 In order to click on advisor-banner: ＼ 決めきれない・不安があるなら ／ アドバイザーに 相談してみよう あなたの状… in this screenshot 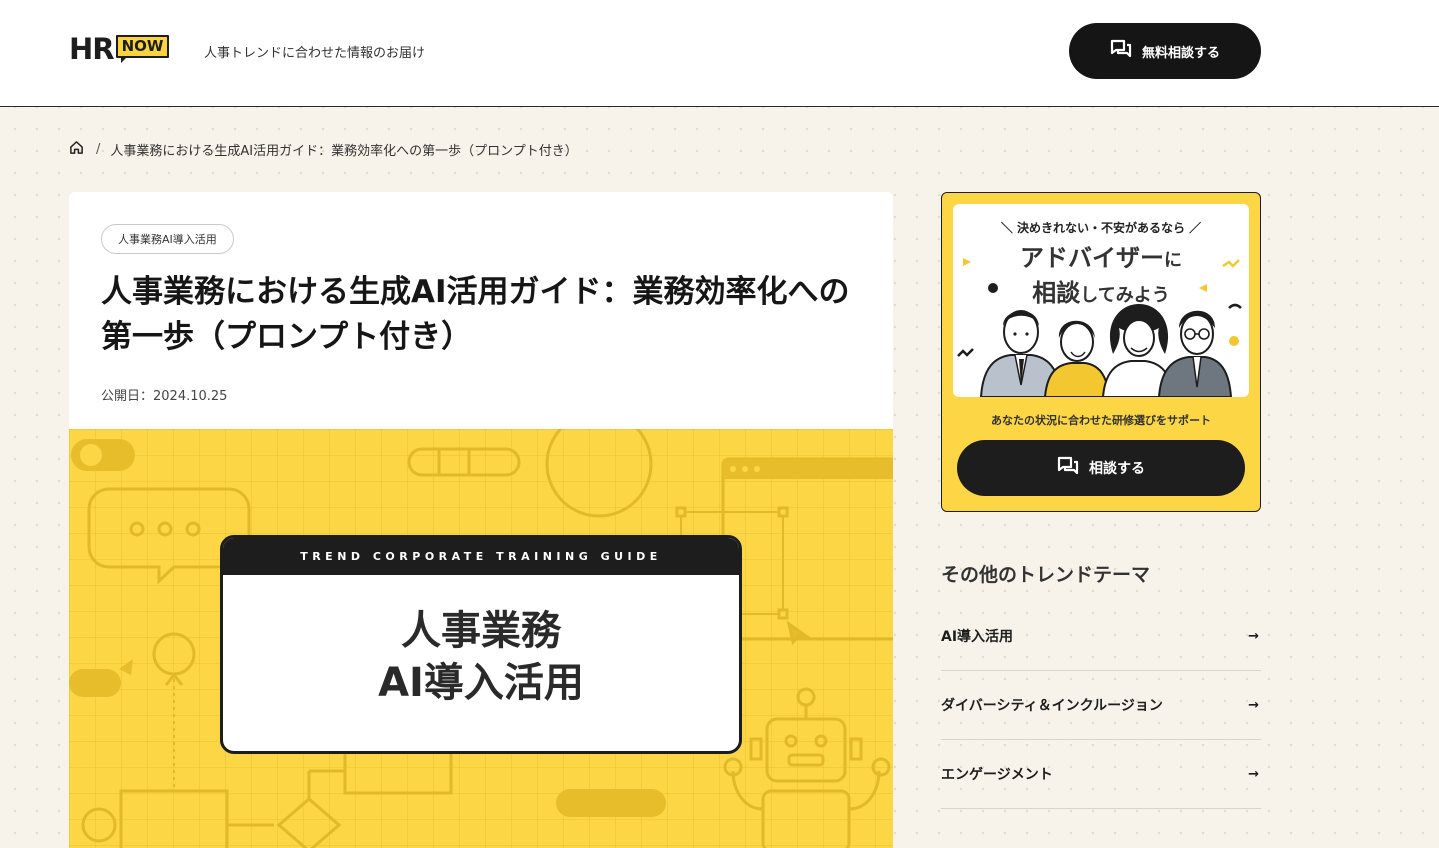, I will do `click(1101, 352)`.